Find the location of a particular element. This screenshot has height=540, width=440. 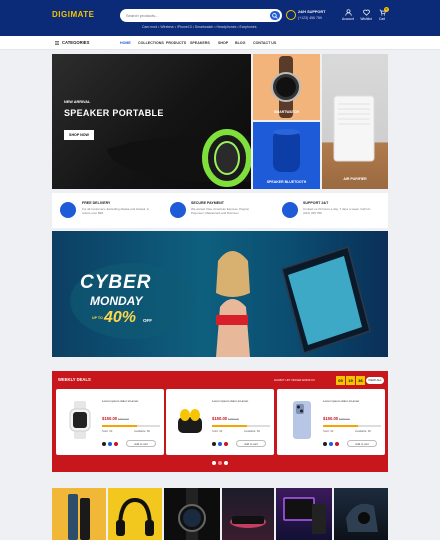

support-title: 24/H SUPPORT is located at coordinates (312, 12).